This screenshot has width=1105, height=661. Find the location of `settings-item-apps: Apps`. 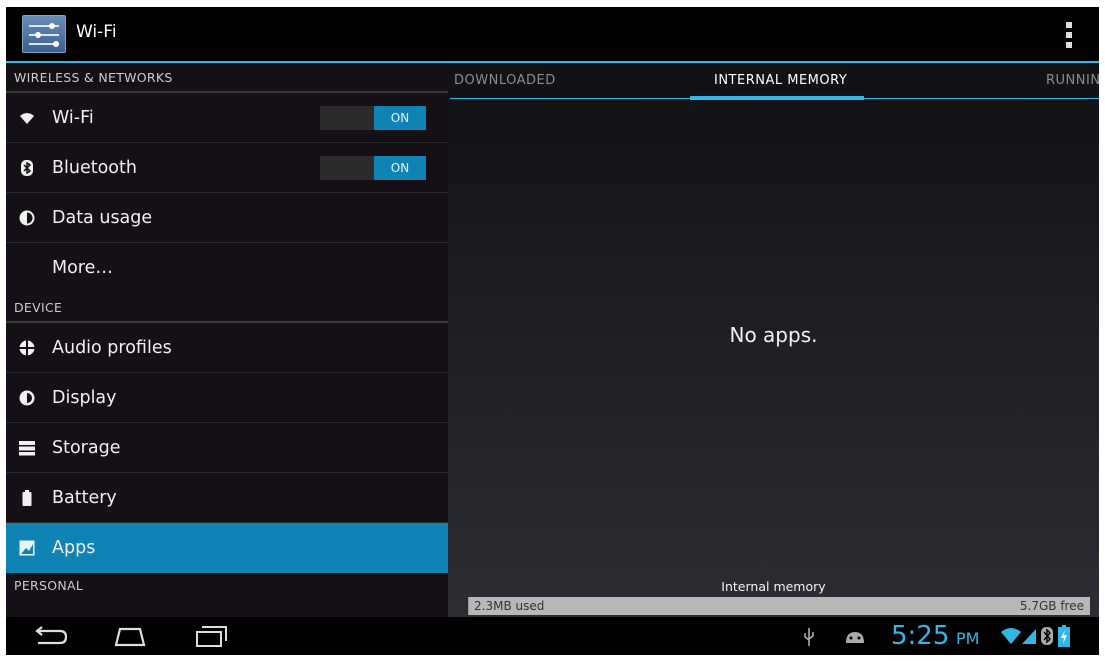

settings-item-apps: Apps is located at coordinates (227, 548).